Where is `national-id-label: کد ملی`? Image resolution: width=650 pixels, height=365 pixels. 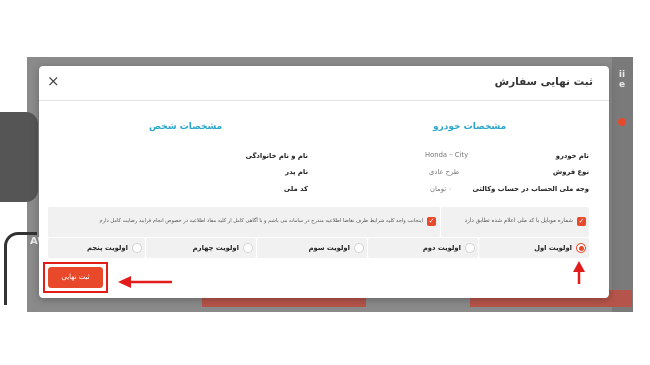
national-id-label: کد ملی is located at coordinates (295, 189).